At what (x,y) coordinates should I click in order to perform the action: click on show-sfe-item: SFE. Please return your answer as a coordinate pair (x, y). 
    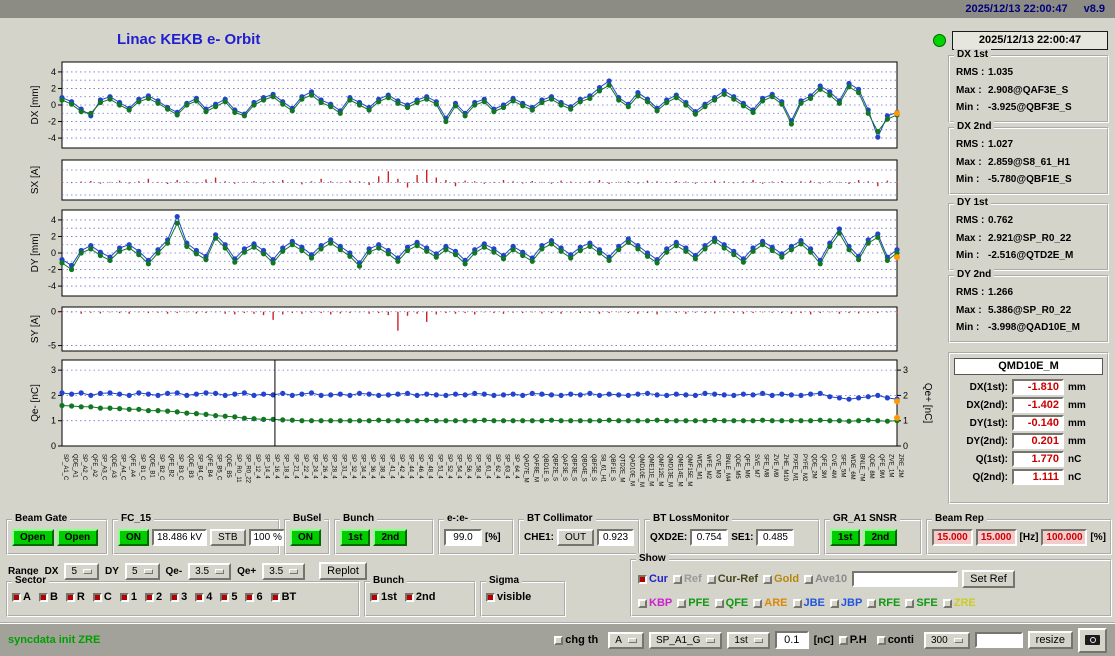
    Looking at the image, I should click on (923, 603).